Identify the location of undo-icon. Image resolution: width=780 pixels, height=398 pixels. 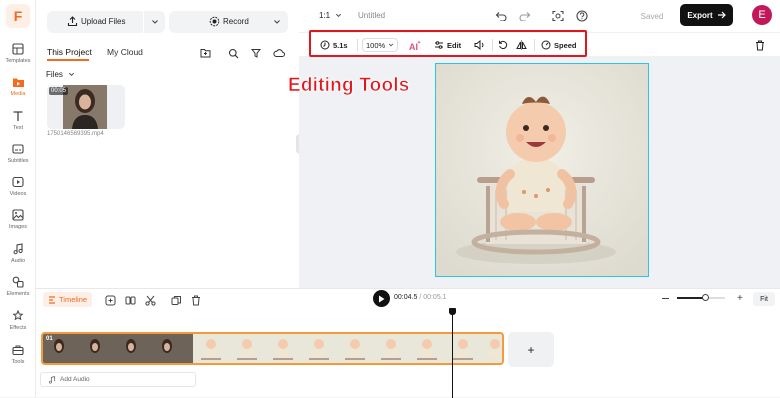
(501, 16).